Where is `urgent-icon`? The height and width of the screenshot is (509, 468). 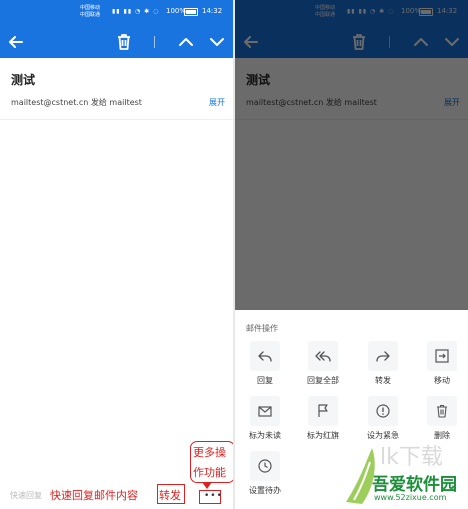 urgent-icon is located at coordinates (383, 411).